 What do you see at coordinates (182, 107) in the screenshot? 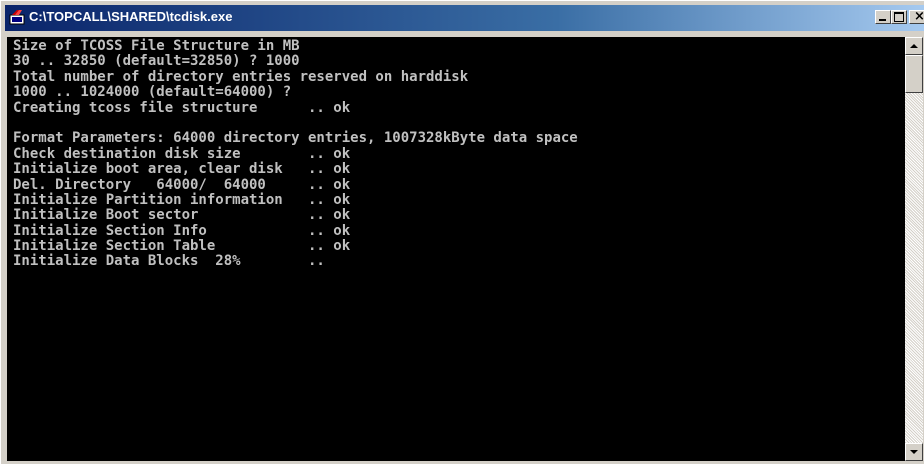
I see `console-line: Creating tcoss file structure .. ok` at bounding box center [182, 107].